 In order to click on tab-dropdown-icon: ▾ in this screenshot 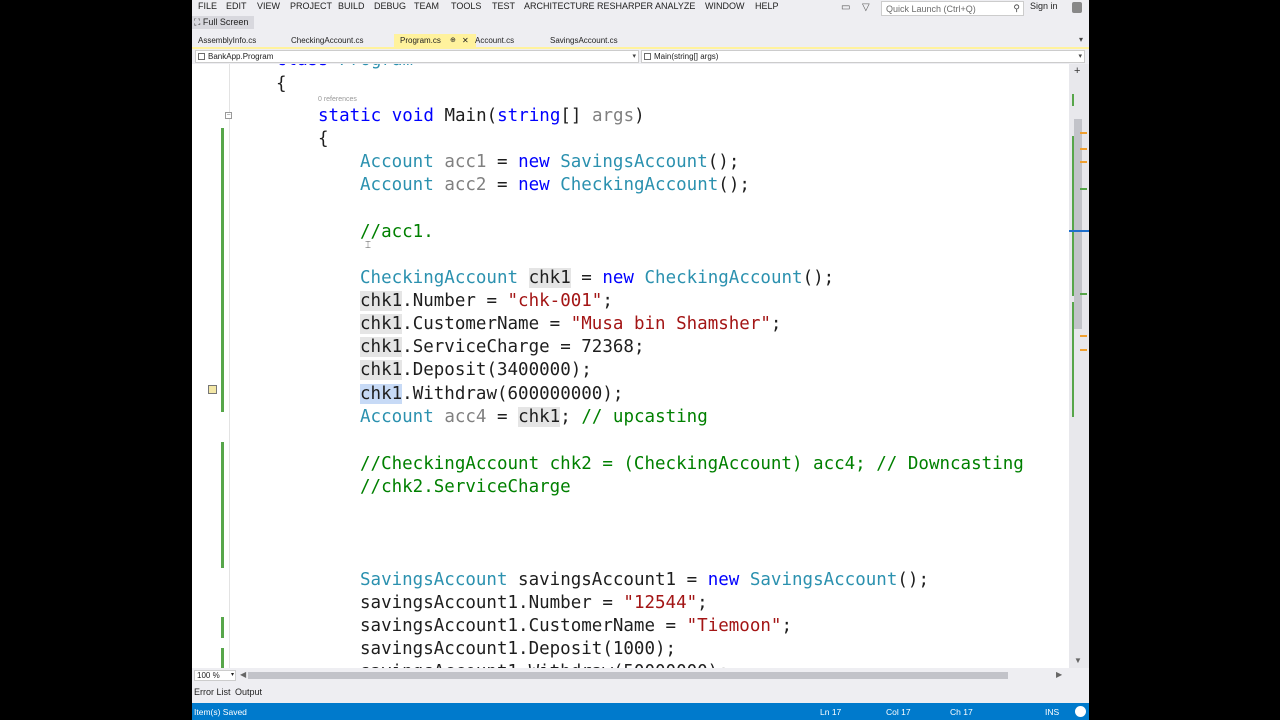, I will do `click(1081, 39)`.